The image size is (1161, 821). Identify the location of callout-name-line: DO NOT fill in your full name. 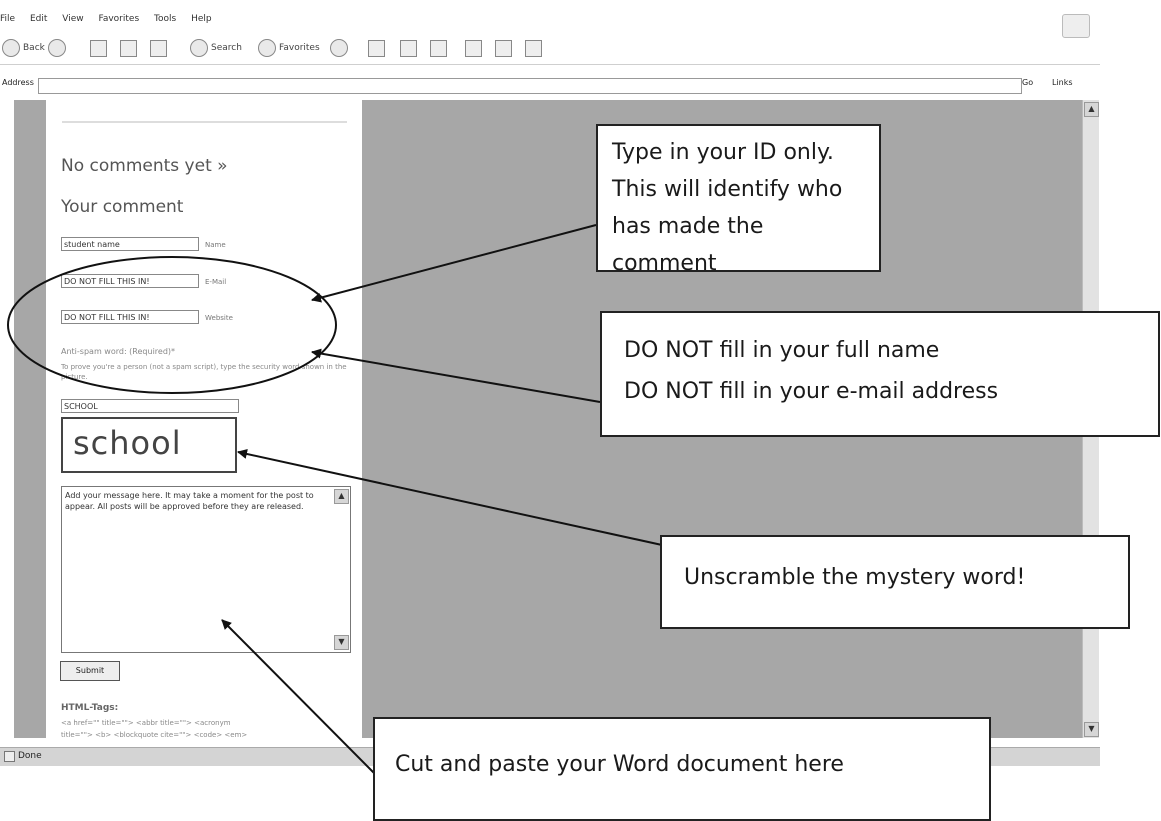
(782, 350).